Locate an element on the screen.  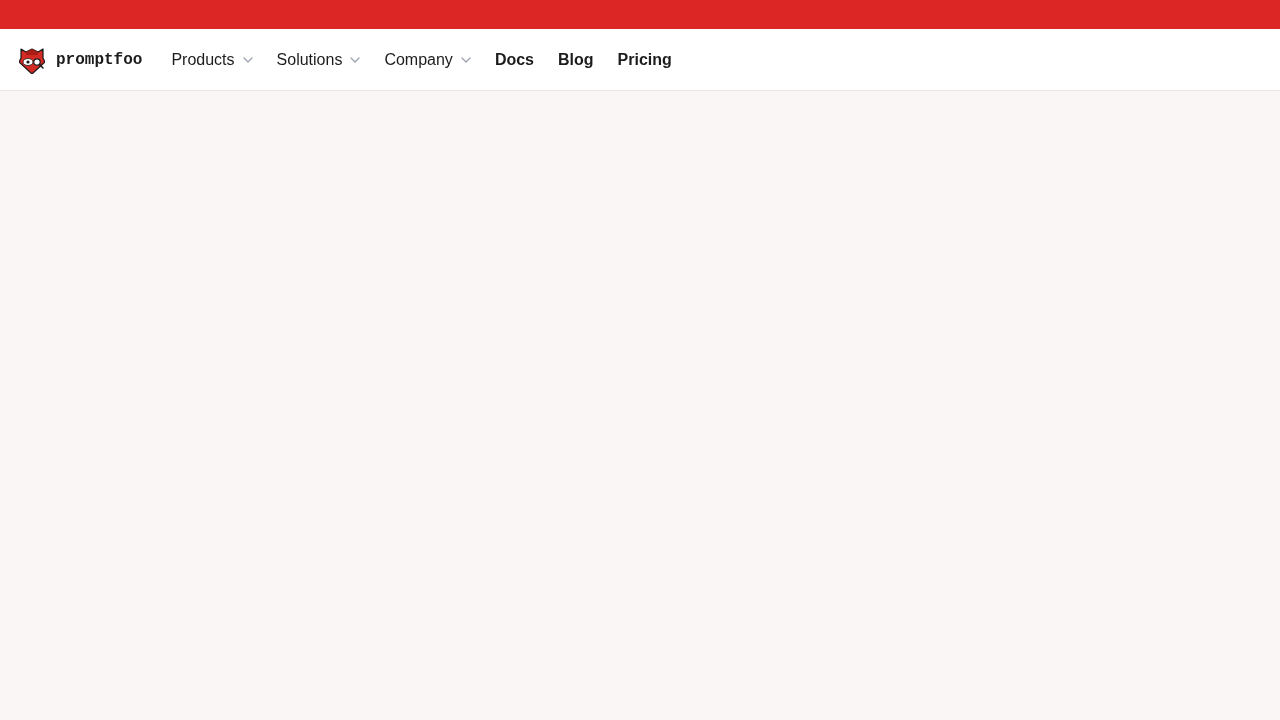
nav-dropdown: Products is located at coordinates (212, 59).